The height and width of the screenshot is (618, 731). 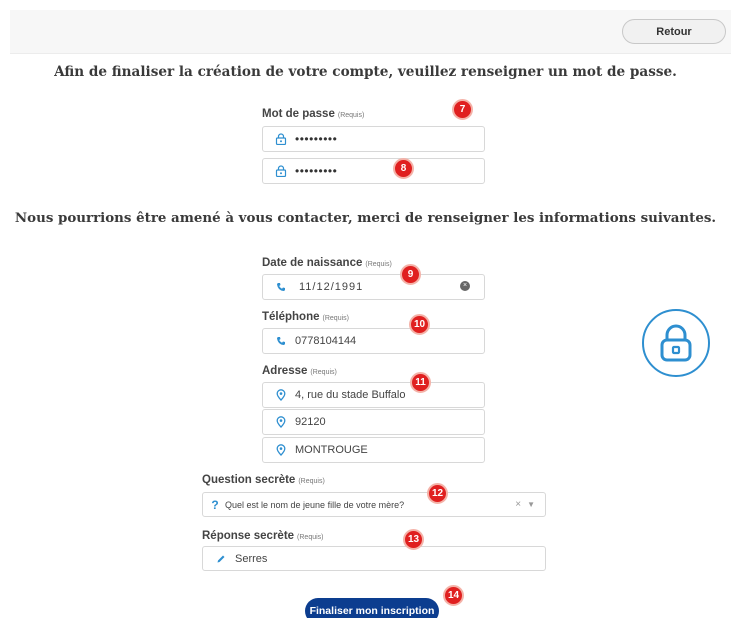 I want to click on address-postal-value: 92120, so click(x=310, y=422).